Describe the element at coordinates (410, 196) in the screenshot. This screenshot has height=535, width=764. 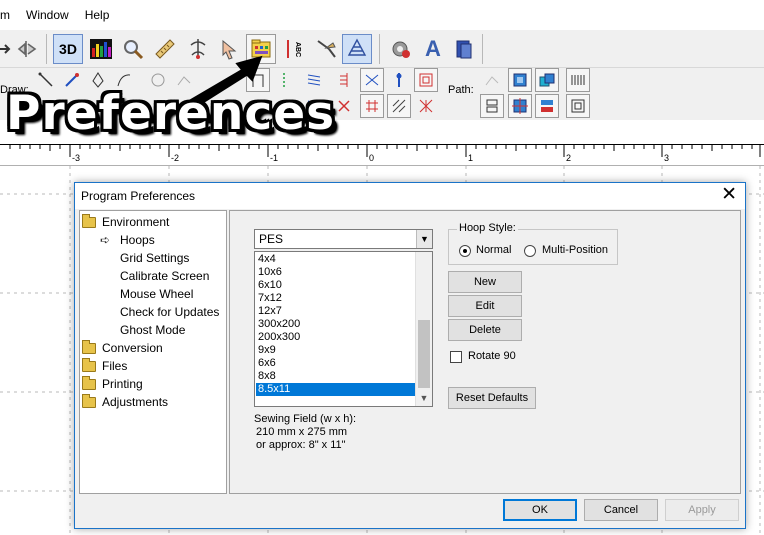
I see `dialog-title-bar: Program Preferences ✕` at that location.